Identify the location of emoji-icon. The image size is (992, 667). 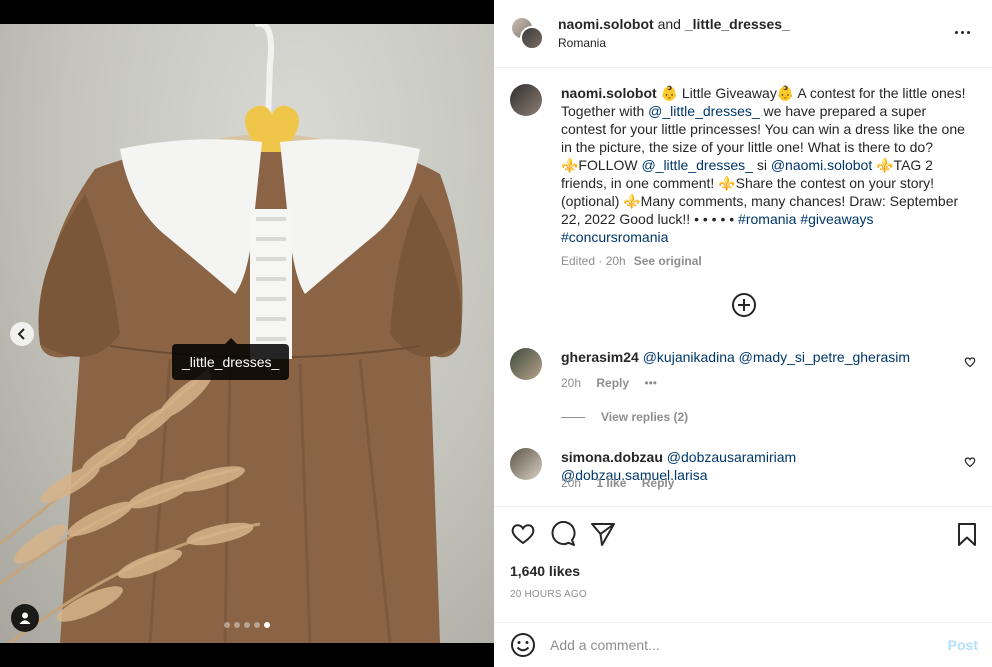
(523, 645).